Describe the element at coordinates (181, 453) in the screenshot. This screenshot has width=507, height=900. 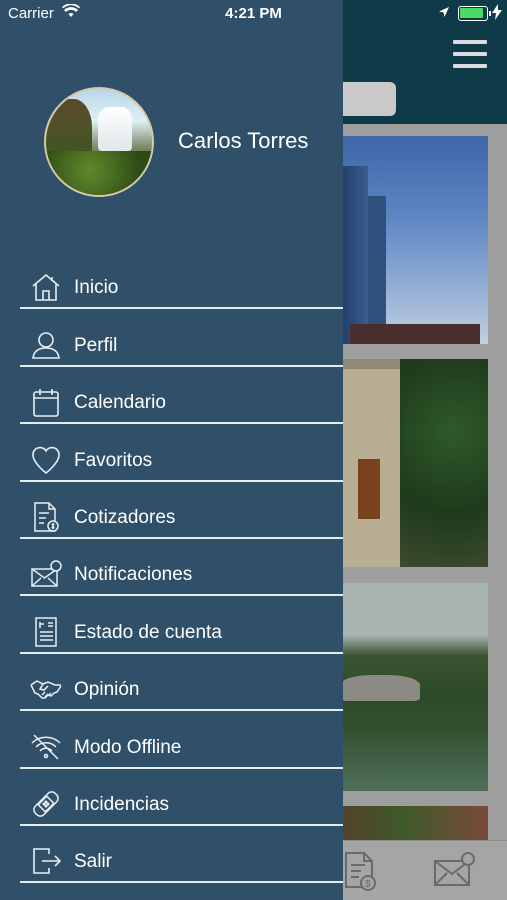
I see `menu-item-favoritos: Favoritos` at that location.